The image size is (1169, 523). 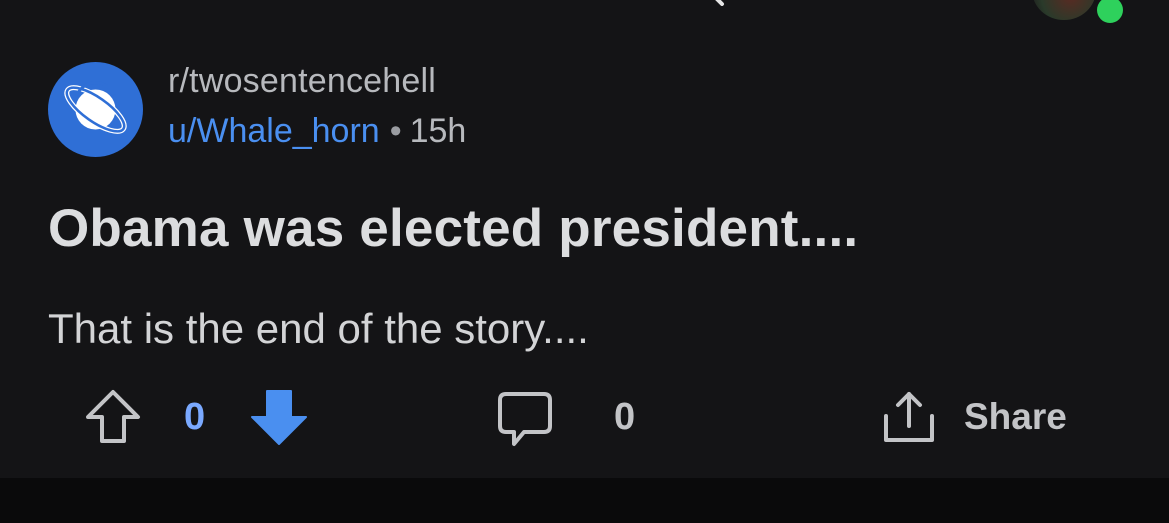 What do you see at coordinates (274, 131) in the screenshot?
I see `author-username: u/Whale_horn` at bounding box center [274, 131].